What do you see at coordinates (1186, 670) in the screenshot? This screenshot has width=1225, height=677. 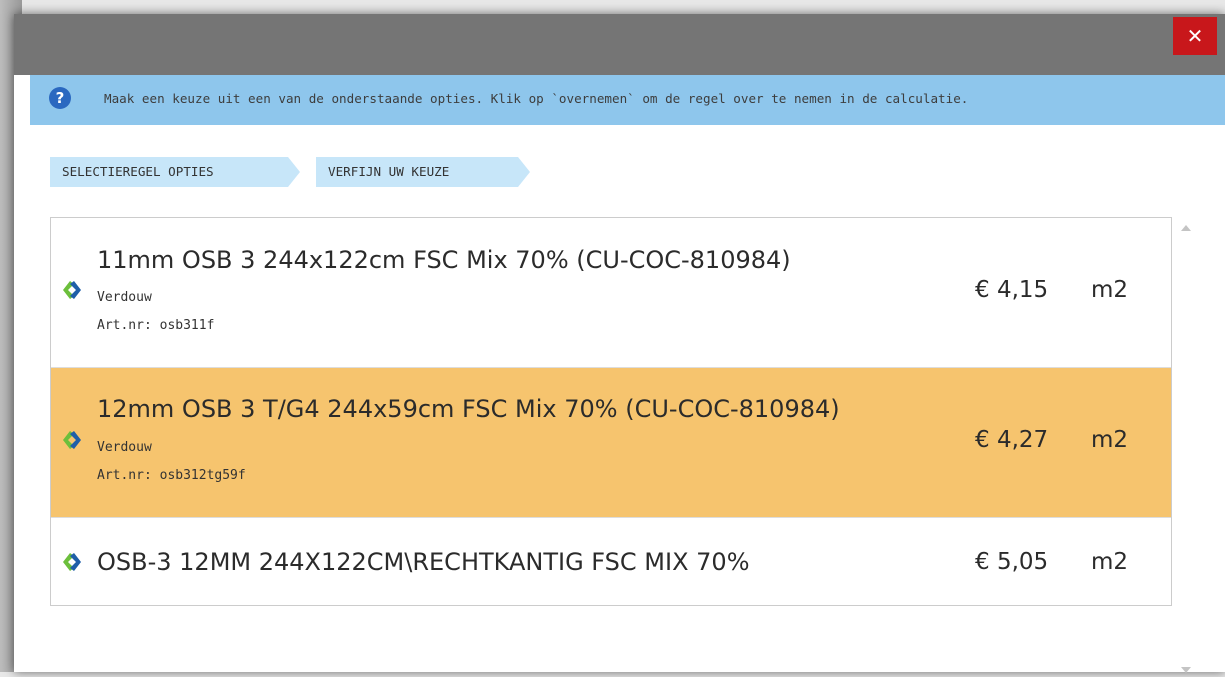 I see `scroll-down-arrow-icon` at bounding box center [1186, 670].